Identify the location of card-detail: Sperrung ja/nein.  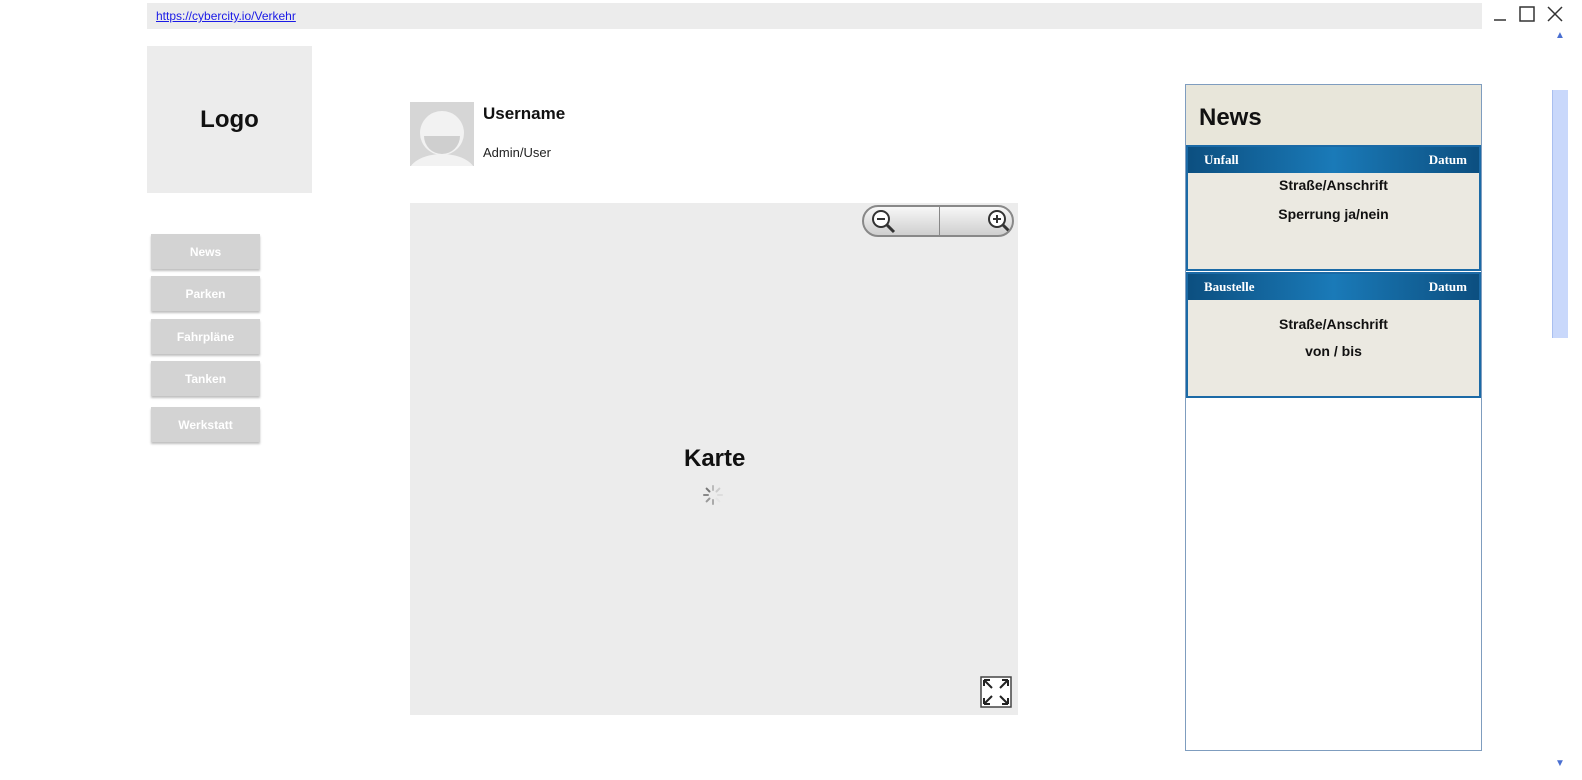
(1333, 214).